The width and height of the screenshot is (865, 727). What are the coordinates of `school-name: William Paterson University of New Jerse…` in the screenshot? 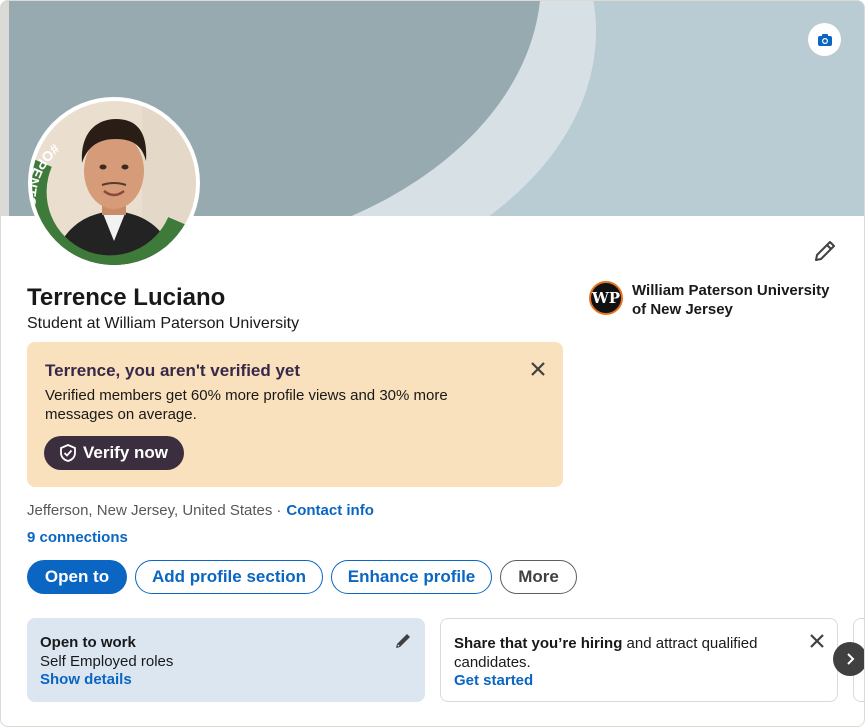 It's located at (731, 300).